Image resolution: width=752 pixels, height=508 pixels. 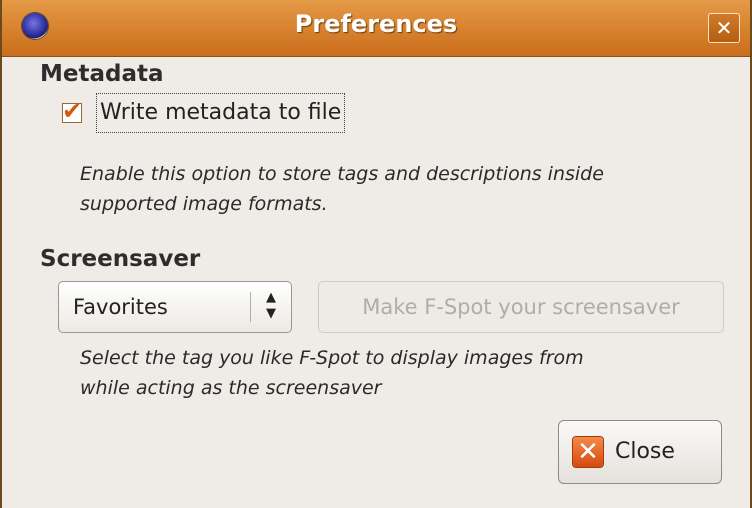 I want to click on metadata-help-line-2: supported image formats., so click(x=204, y=204).